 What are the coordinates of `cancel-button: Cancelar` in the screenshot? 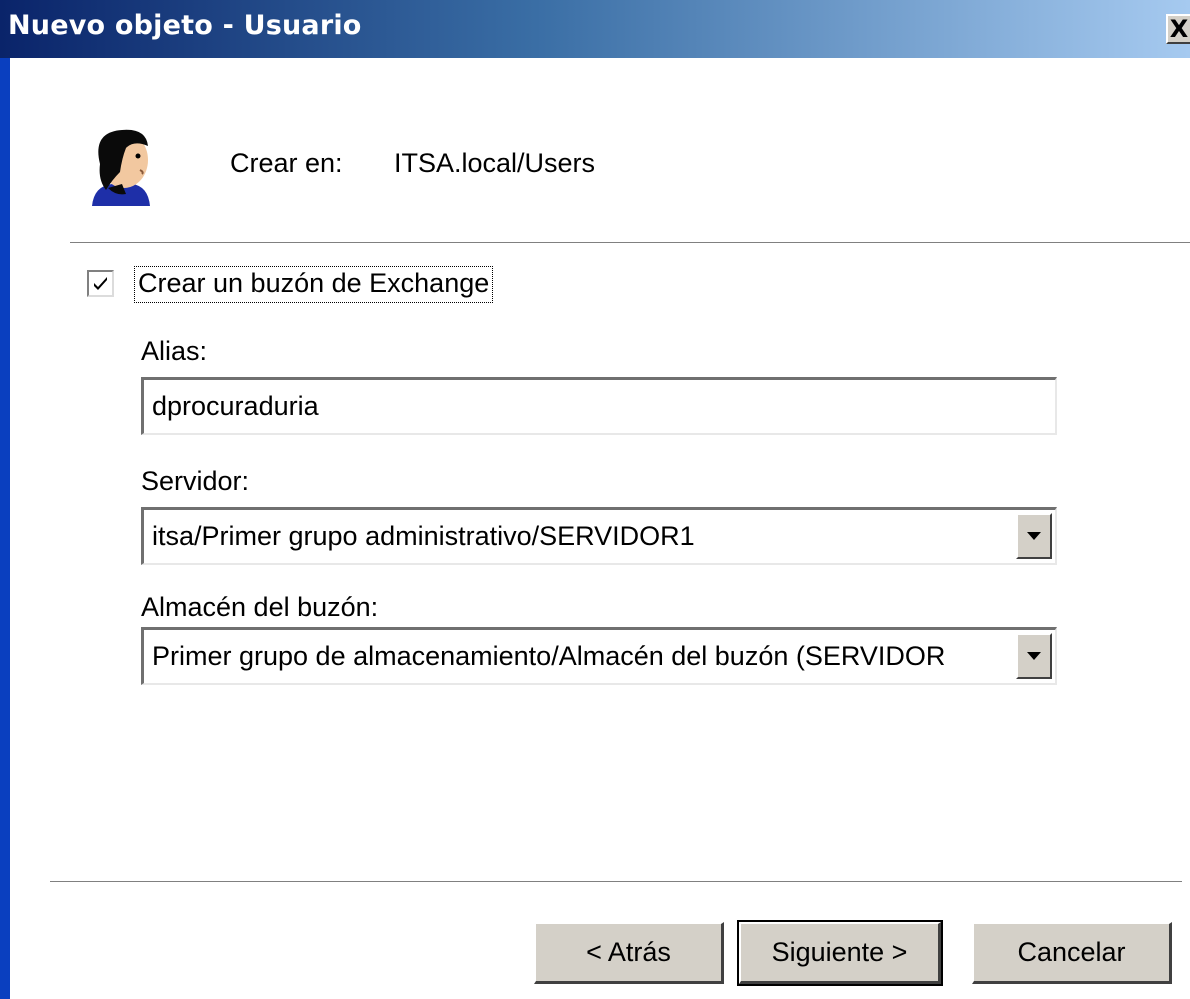 It's located at (1072, 953).